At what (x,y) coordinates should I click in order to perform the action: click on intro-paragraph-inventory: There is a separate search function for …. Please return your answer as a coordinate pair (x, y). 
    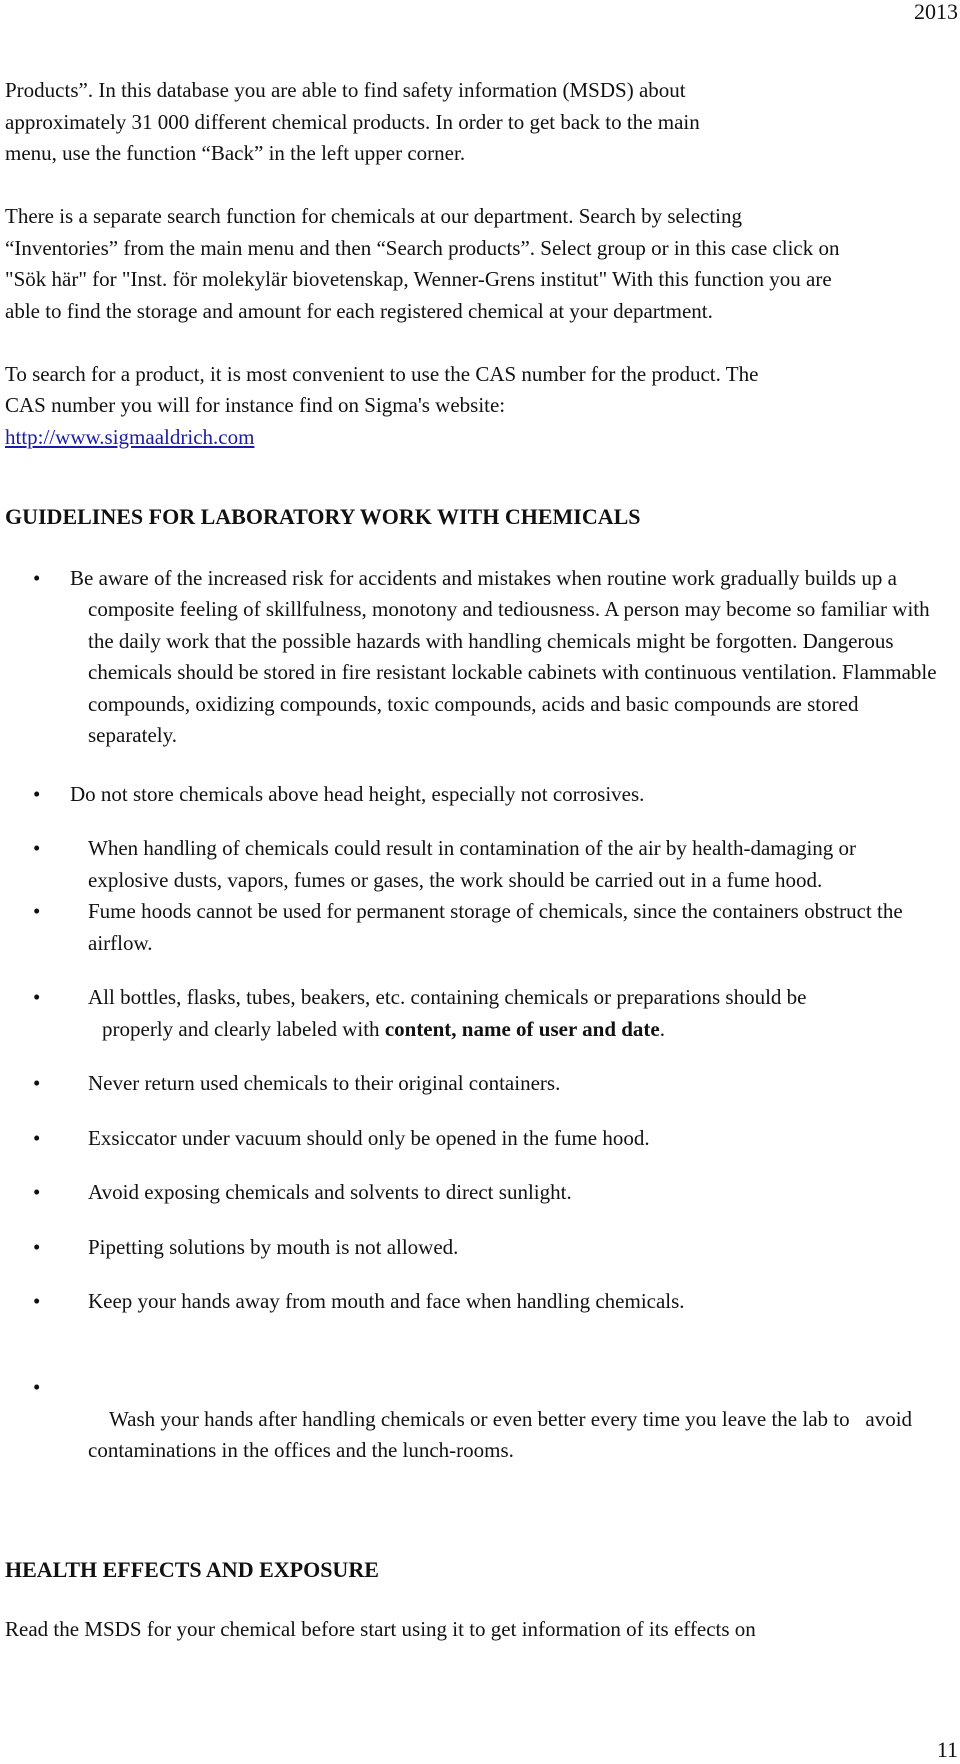
    Looking at the image, I should click on (422, 263).